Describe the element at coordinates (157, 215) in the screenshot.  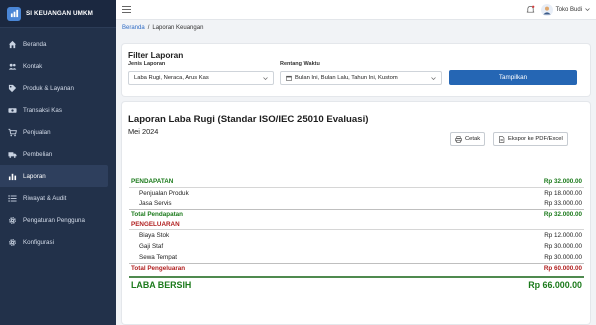
I see `row-label: Total Pendapatan` at that location.